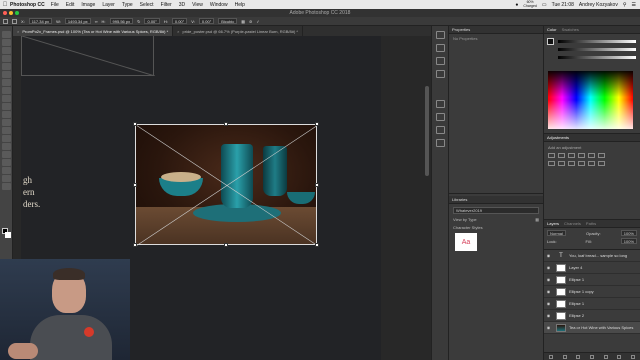  I want to click on transform-handle-b, so click(226, 245).